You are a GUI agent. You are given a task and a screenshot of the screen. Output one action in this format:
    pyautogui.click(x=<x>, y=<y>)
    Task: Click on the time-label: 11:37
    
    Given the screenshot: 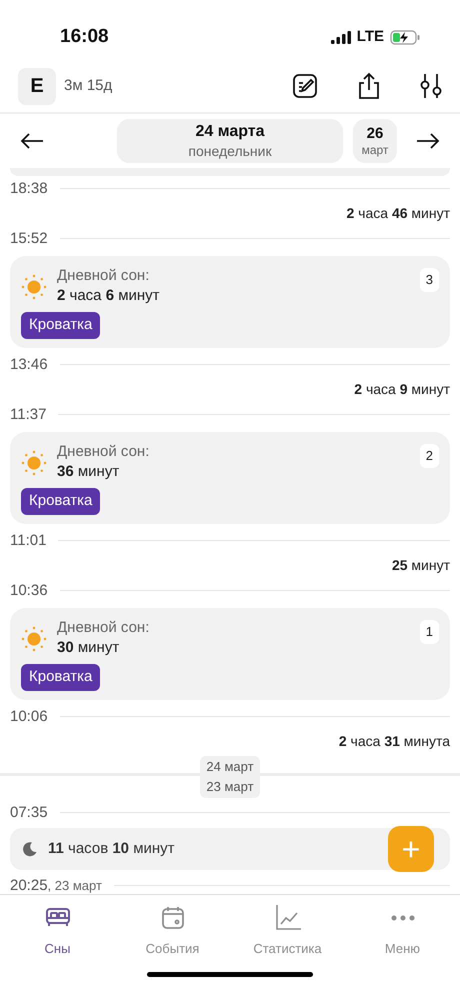 What is the action you would take?
    pyautogui.click(x=28, y=415)
    